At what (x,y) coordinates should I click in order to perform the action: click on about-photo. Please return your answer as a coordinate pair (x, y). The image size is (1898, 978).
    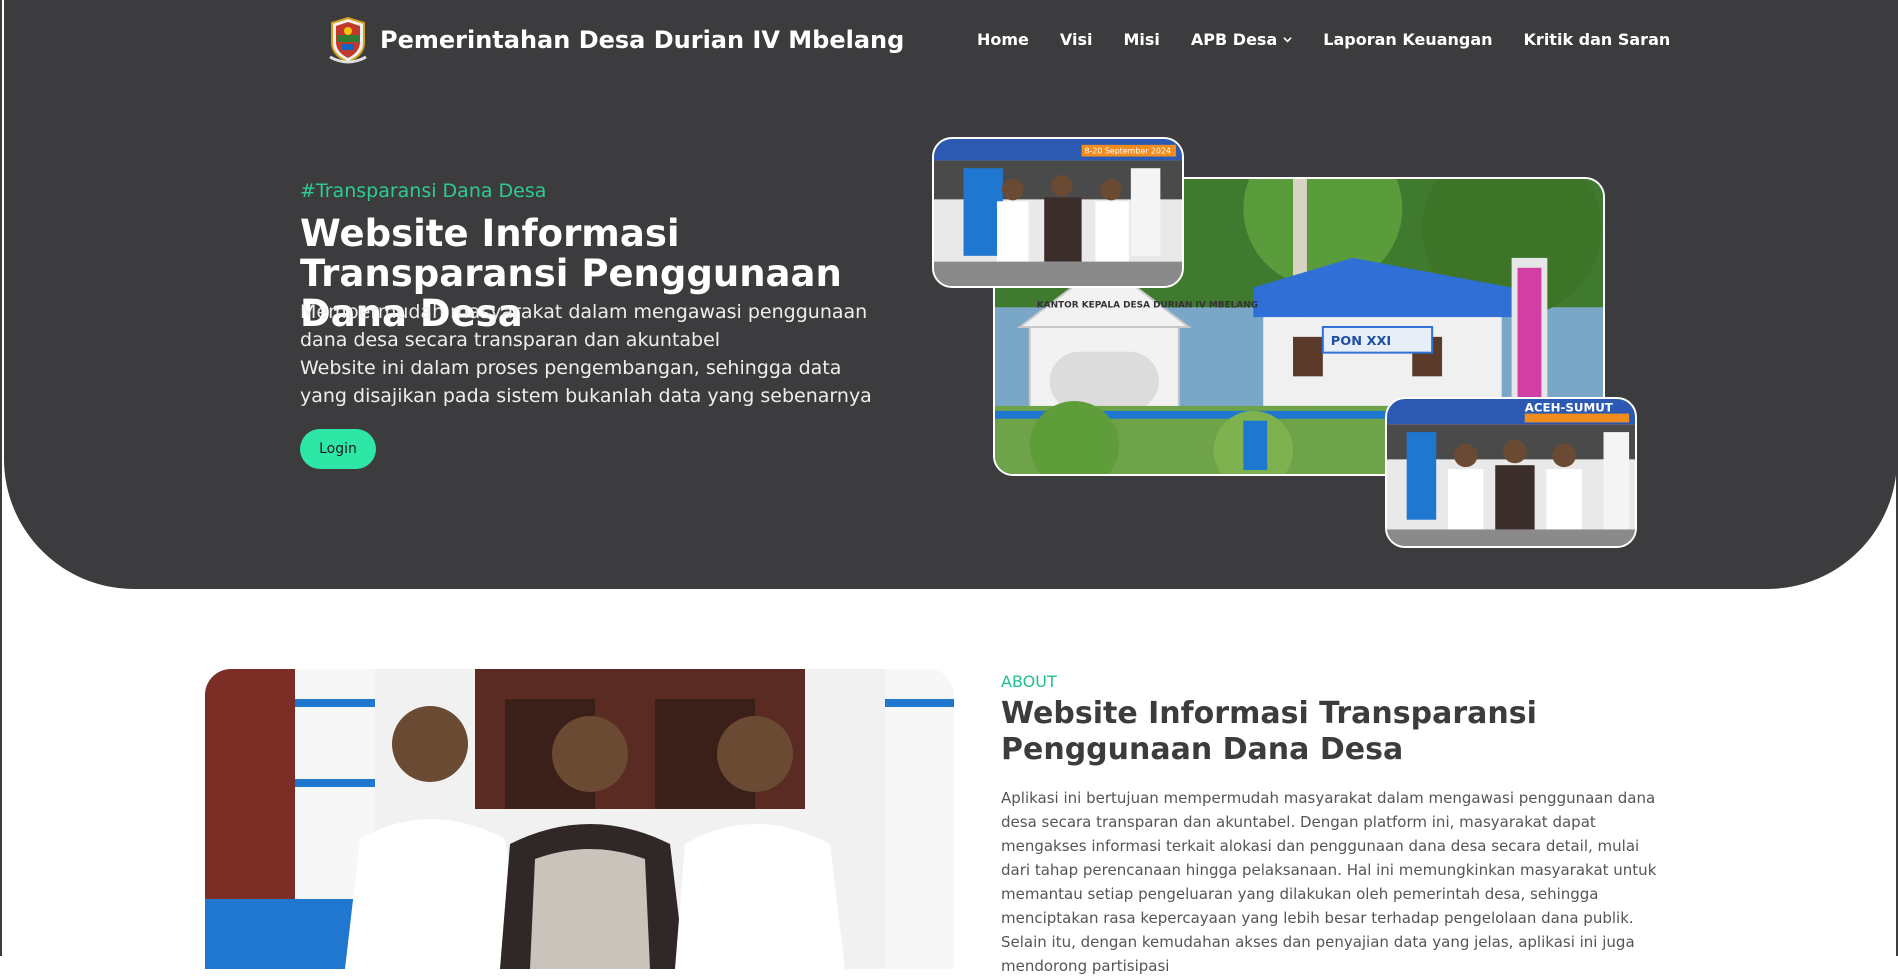
    Looking at the image, I should click on (579, 819).